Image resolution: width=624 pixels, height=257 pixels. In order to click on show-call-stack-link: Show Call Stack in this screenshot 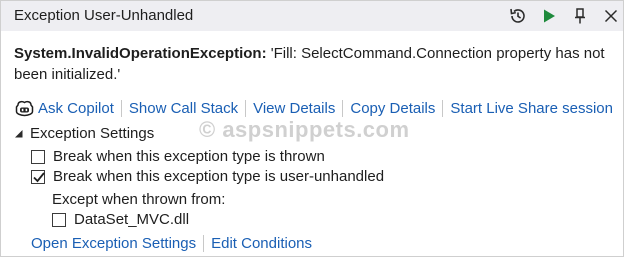, I will do `click(183, 108)`.